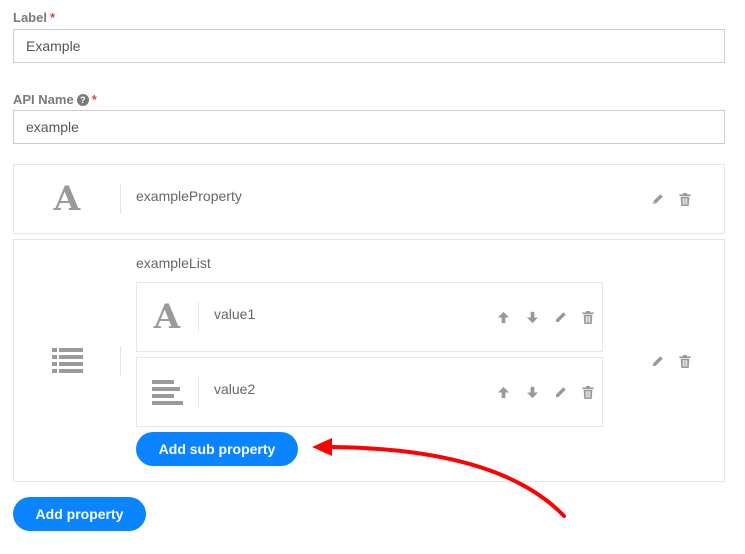 The height and width of the screenshot is (554, 745). Describe the element at coordinates (235, 389) in the screenshot. I see `sub-property-name: value2` at that location.